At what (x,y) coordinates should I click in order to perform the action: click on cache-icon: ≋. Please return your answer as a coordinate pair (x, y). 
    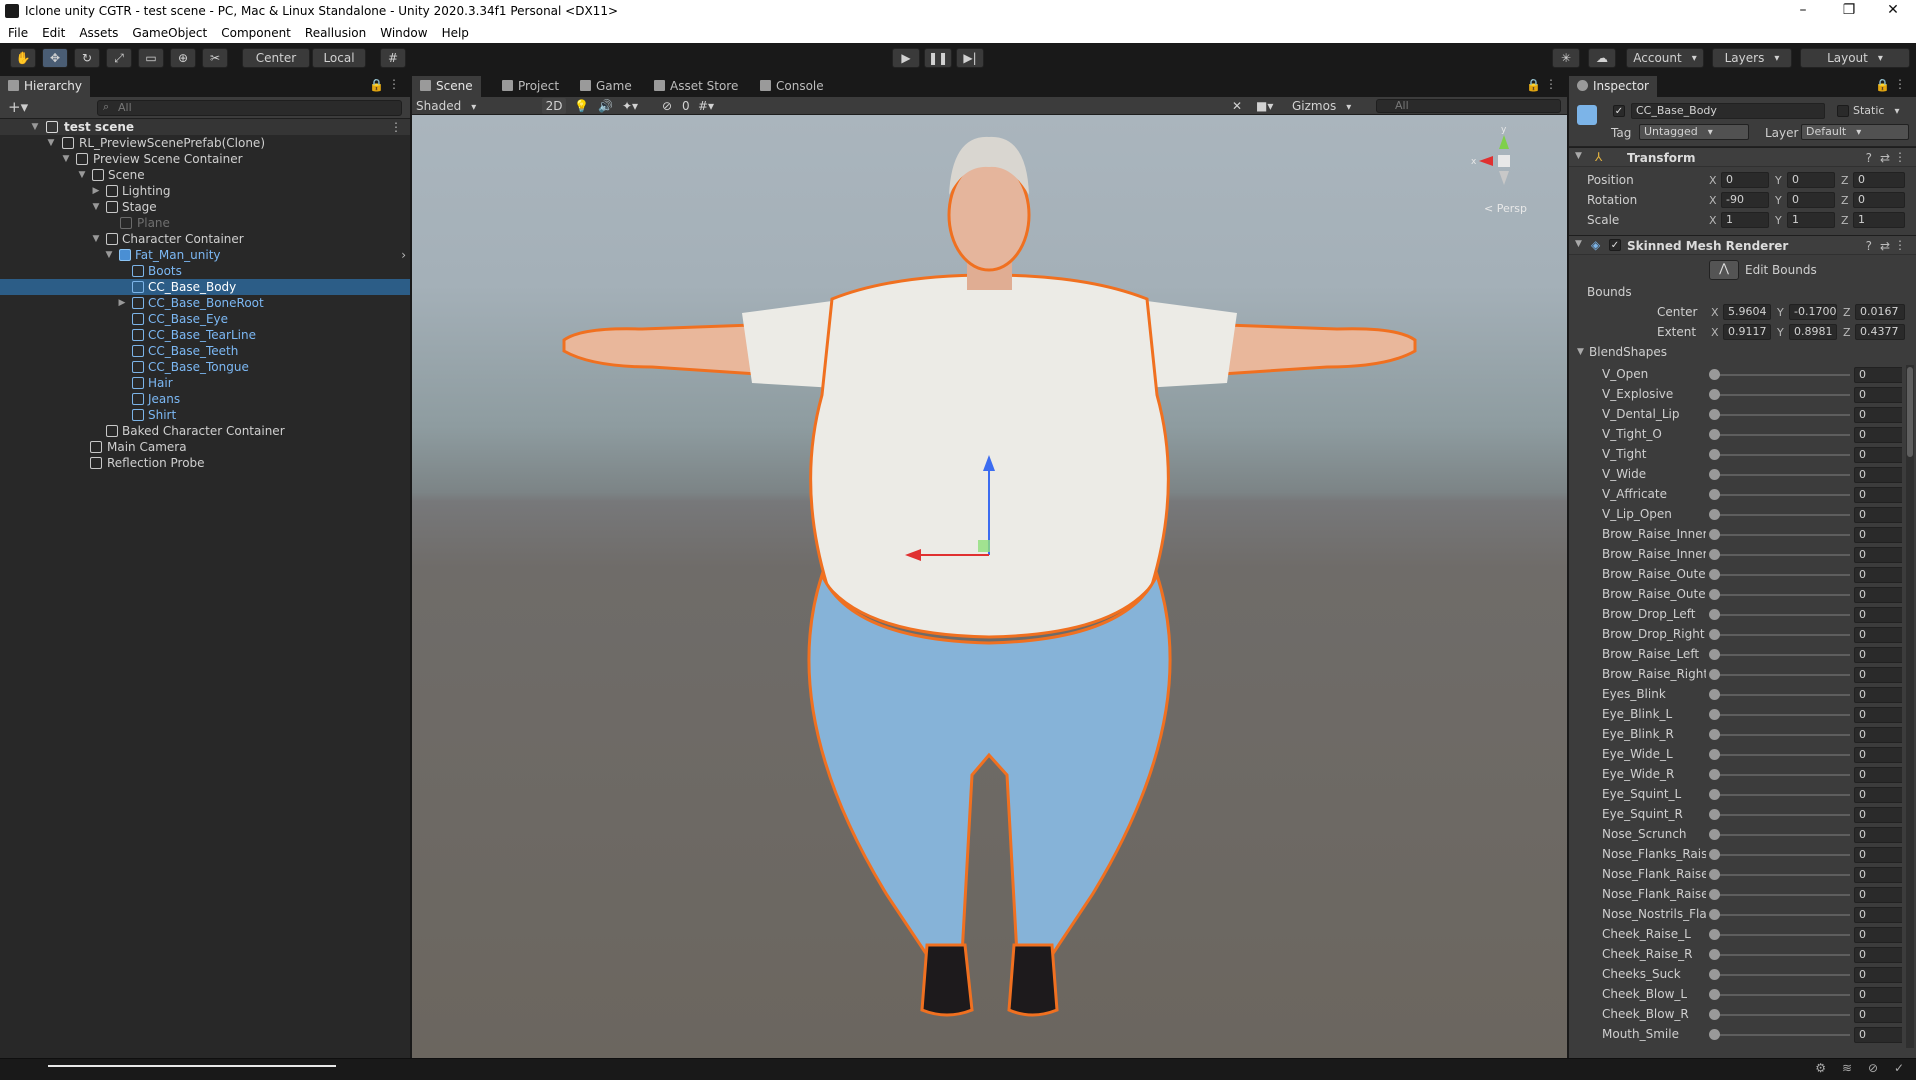
    Looking at the image, I should click on (1847, 1068).